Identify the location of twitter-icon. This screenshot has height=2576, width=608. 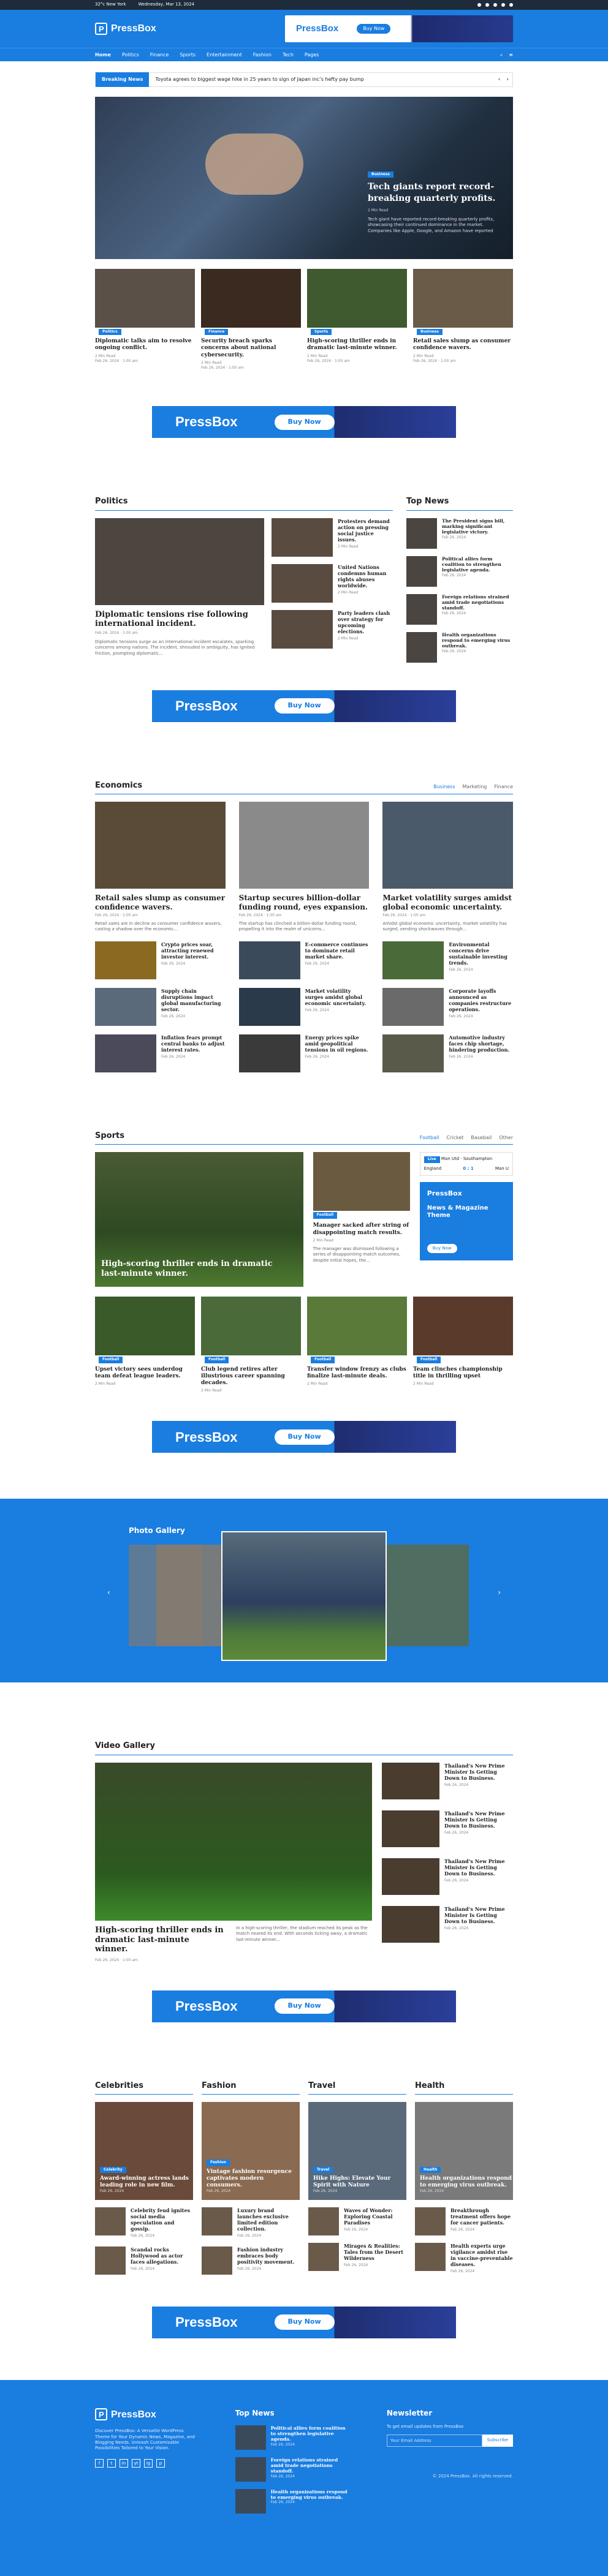
(487, 5).